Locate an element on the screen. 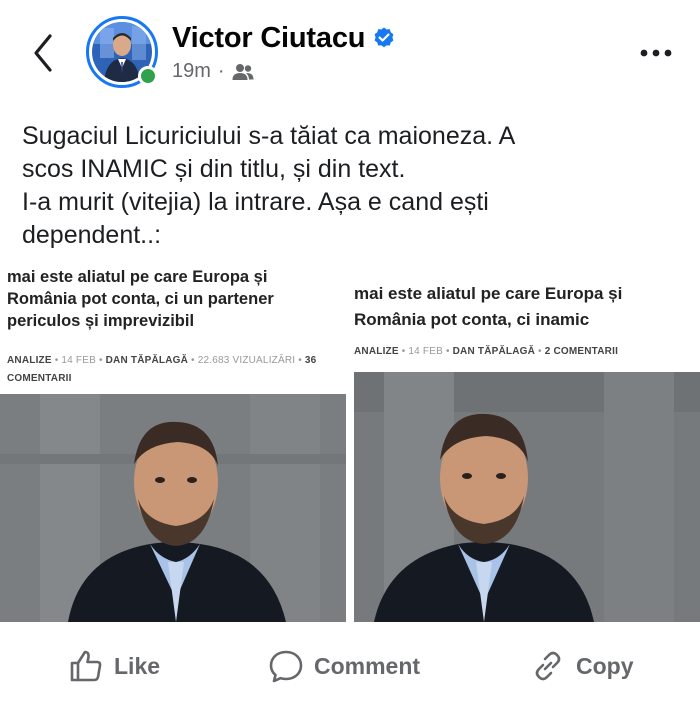  post-meta: 19m · is located at coordinates (213, 71).